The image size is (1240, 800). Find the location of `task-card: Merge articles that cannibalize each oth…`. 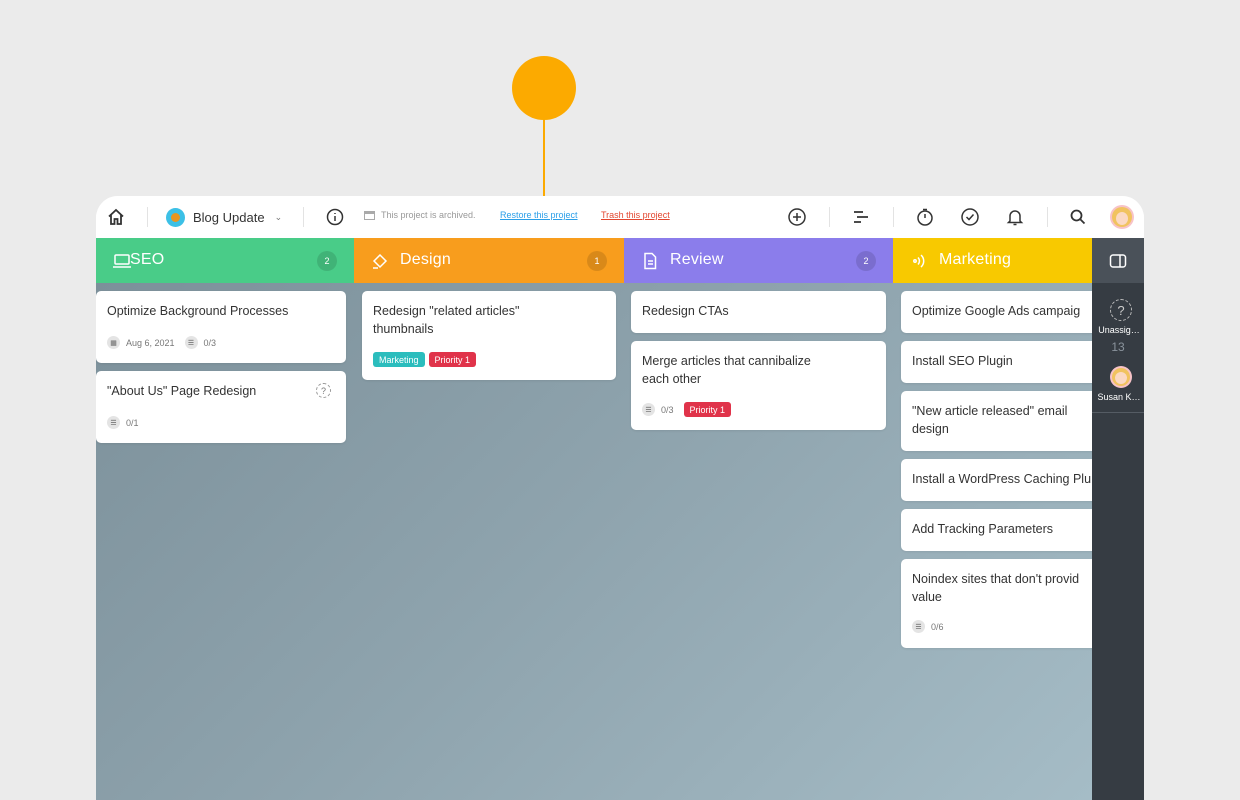

task-card: Merge articles that cannibalize each oth… is located at coordinates (758, 385).